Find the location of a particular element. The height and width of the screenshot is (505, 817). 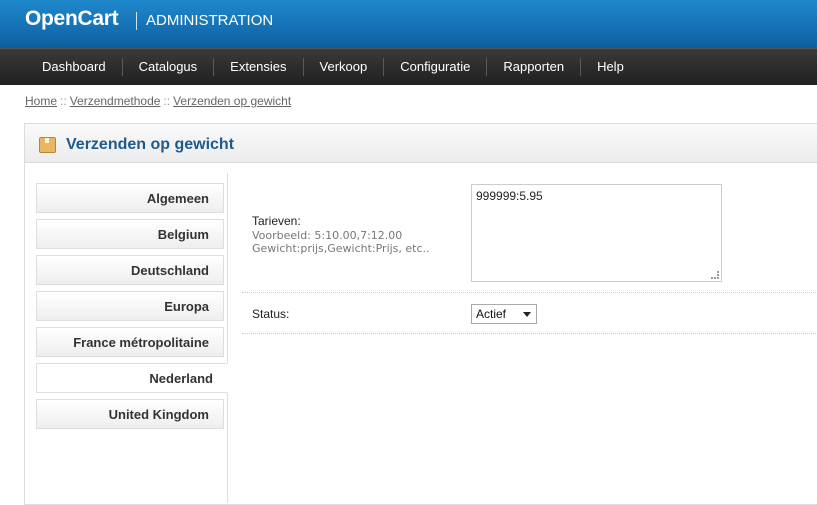

tab-europa: Europa is located at coordinates (130, 306).